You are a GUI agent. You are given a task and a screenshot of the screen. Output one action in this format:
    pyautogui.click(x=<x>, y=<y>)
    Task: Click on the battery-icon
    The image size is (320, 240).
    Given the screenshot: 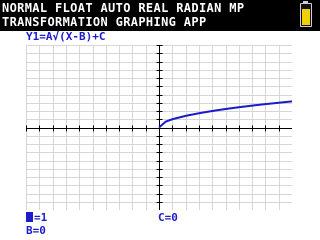 What is the action you would take?
    pyautogui.click(x=306, y=15)
    